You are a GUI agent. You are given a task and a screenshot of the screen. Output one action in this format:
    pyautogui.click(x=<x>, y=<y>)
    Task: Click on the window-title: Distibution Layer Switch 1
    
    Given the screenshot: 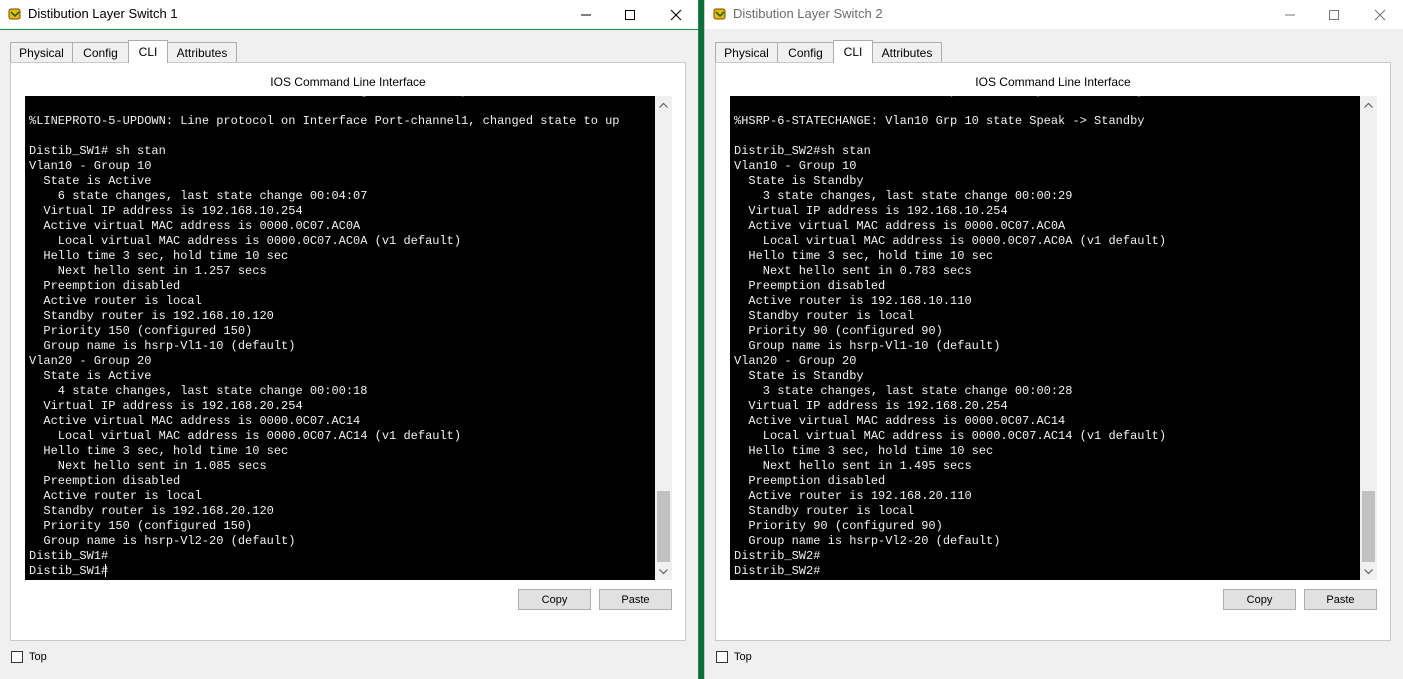 What is the action you would take?
    pyautogui.click(x=103, y=13)
    